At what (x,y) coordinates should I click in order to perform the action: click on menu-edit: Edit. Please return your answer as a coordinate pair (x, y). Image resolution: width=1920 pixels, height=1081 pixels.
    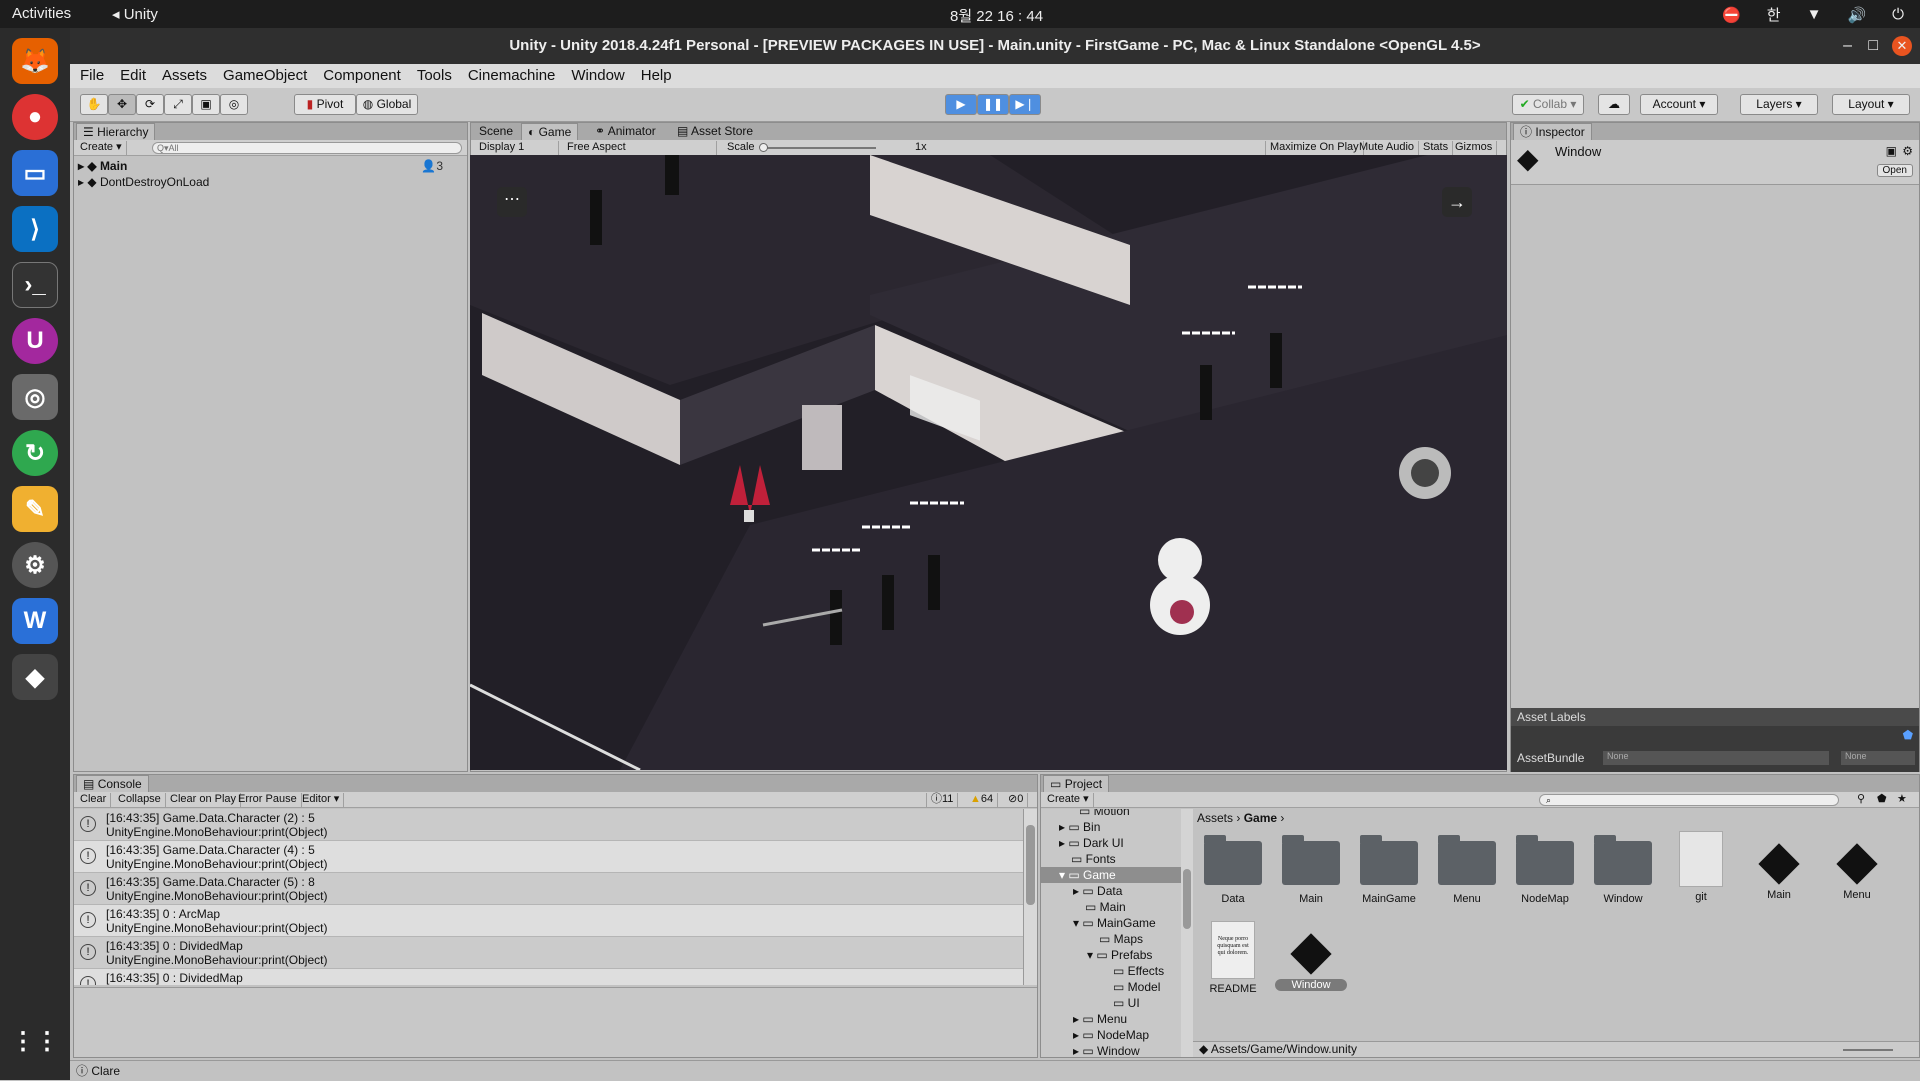
    Looking at the image, I should click on (133, 76).